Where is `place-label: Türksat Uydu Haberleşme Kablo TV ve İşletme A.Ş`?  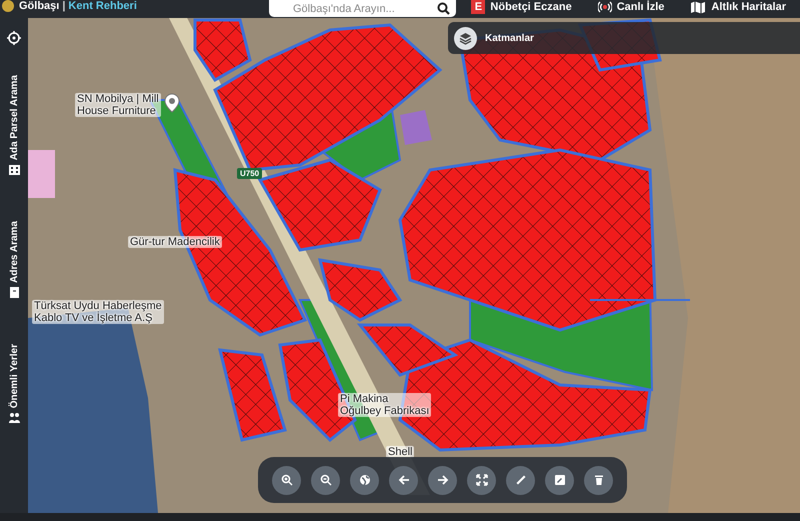 place-label: Türksat Uydu Haberleşme Kablo TV ve İşletme A.Ş is located at coordinates (98, 312).